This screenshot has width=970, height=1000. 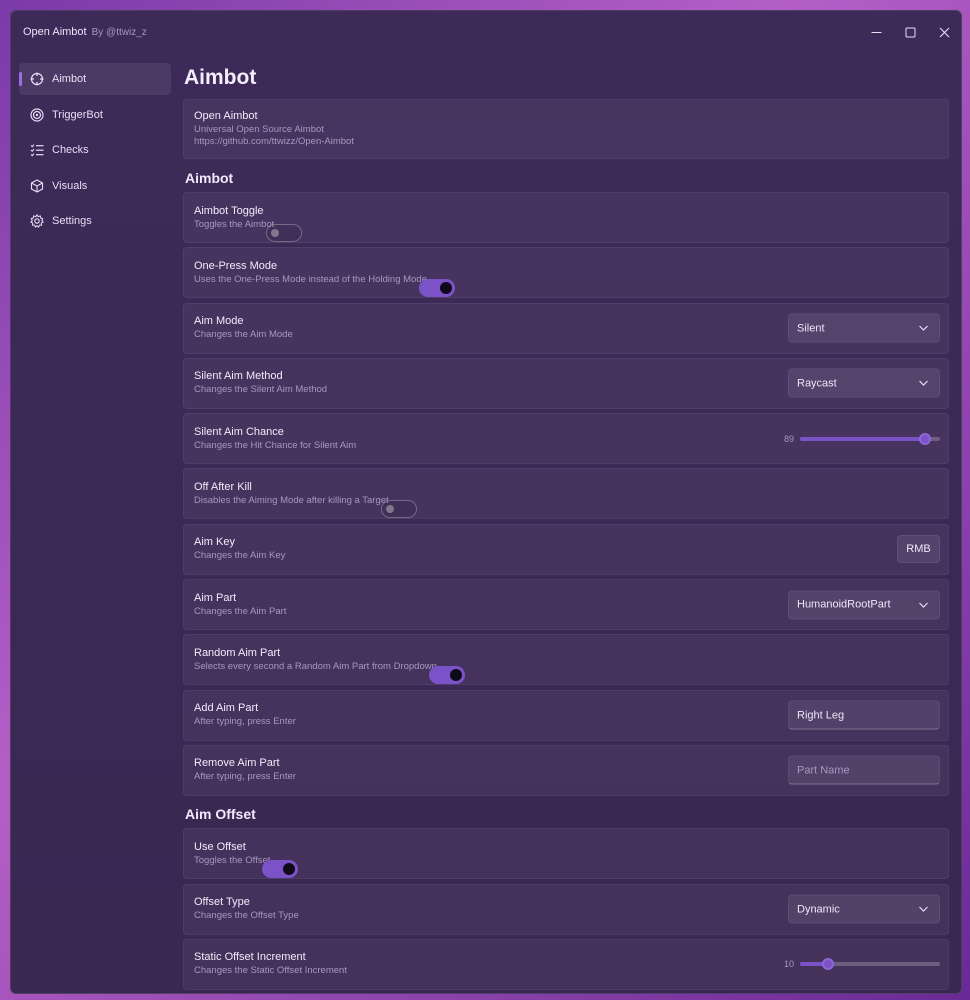 What do you see at coordinates (275, 445) in the screenshot?
I see `setting-description: Changes the Hit Chance for Silent Aim` at bounding box center [275, 445].